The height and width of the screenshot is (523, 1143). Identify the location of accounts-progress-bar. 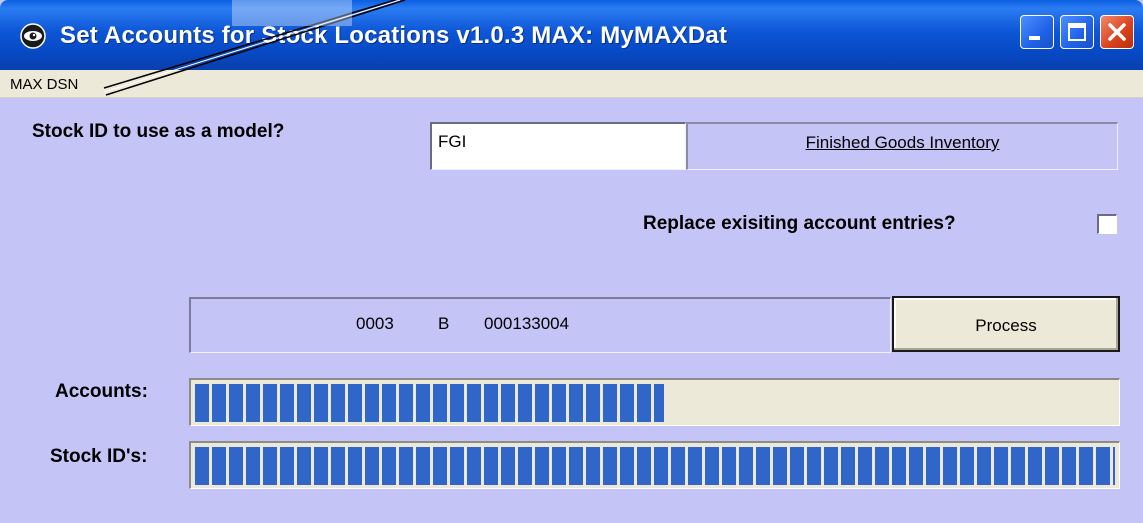
(654, 402).